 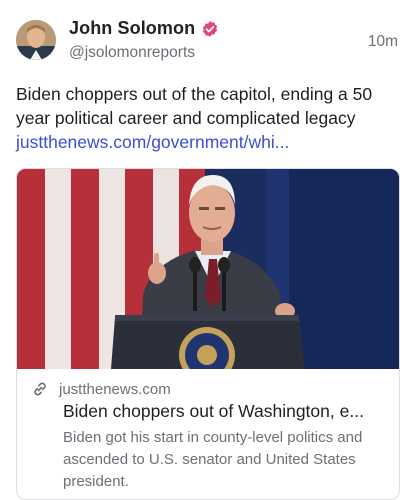 I want to click on author-name-row: John Solomon, so click(x=144, y=28).